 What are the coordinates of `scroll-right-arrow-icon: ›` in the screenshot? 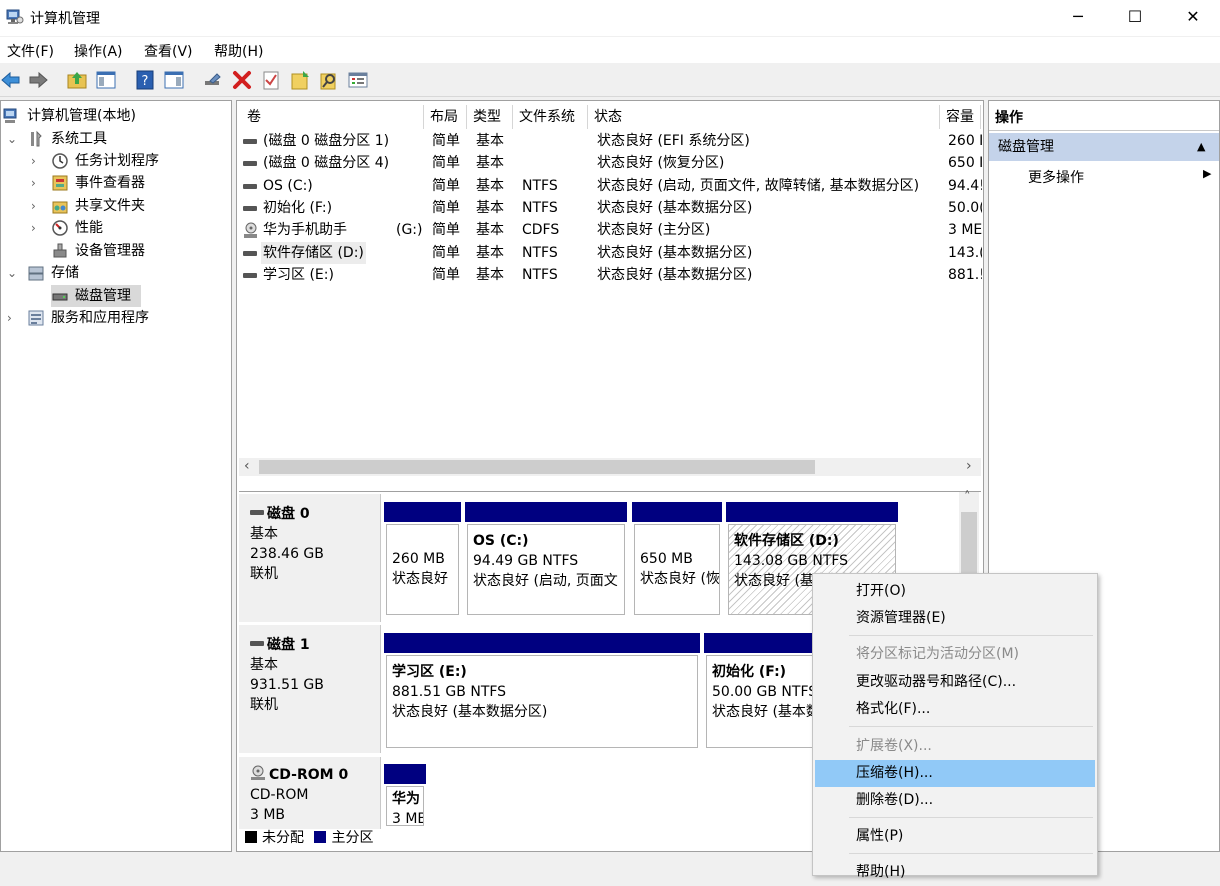 It's located at (969, 466).